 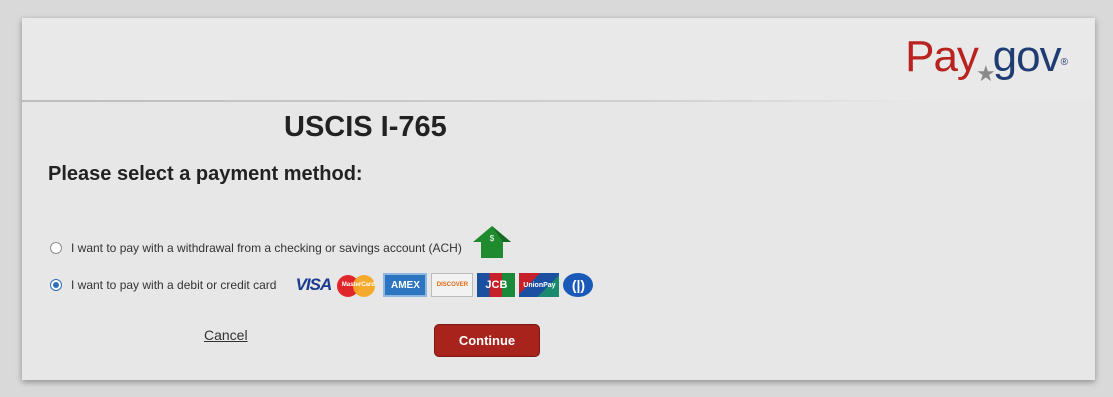 I want to click on jcb-logo-icon: JCB, so click(x=496, y=285).